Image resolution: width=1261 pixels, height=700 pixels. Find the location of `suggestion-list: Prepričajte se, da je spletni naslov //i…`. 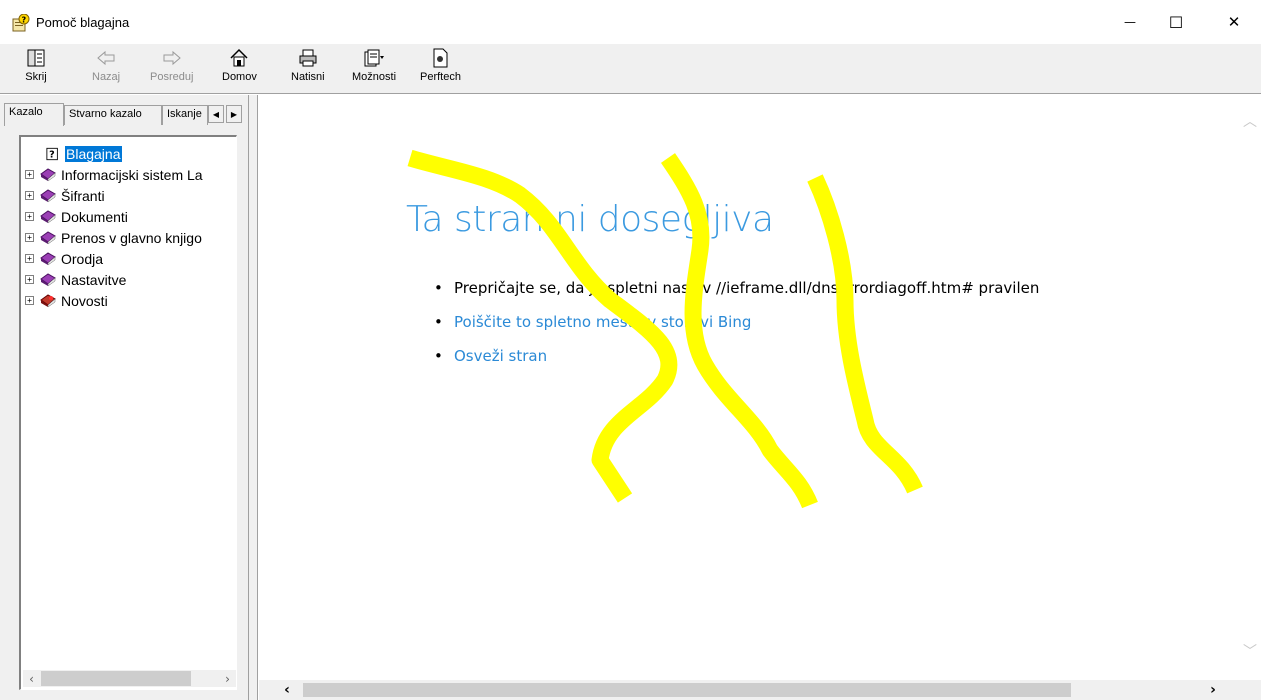

suggestion-list: Prepričajte se, da je spletni naslov //i… is located at coordinates (736, 328).